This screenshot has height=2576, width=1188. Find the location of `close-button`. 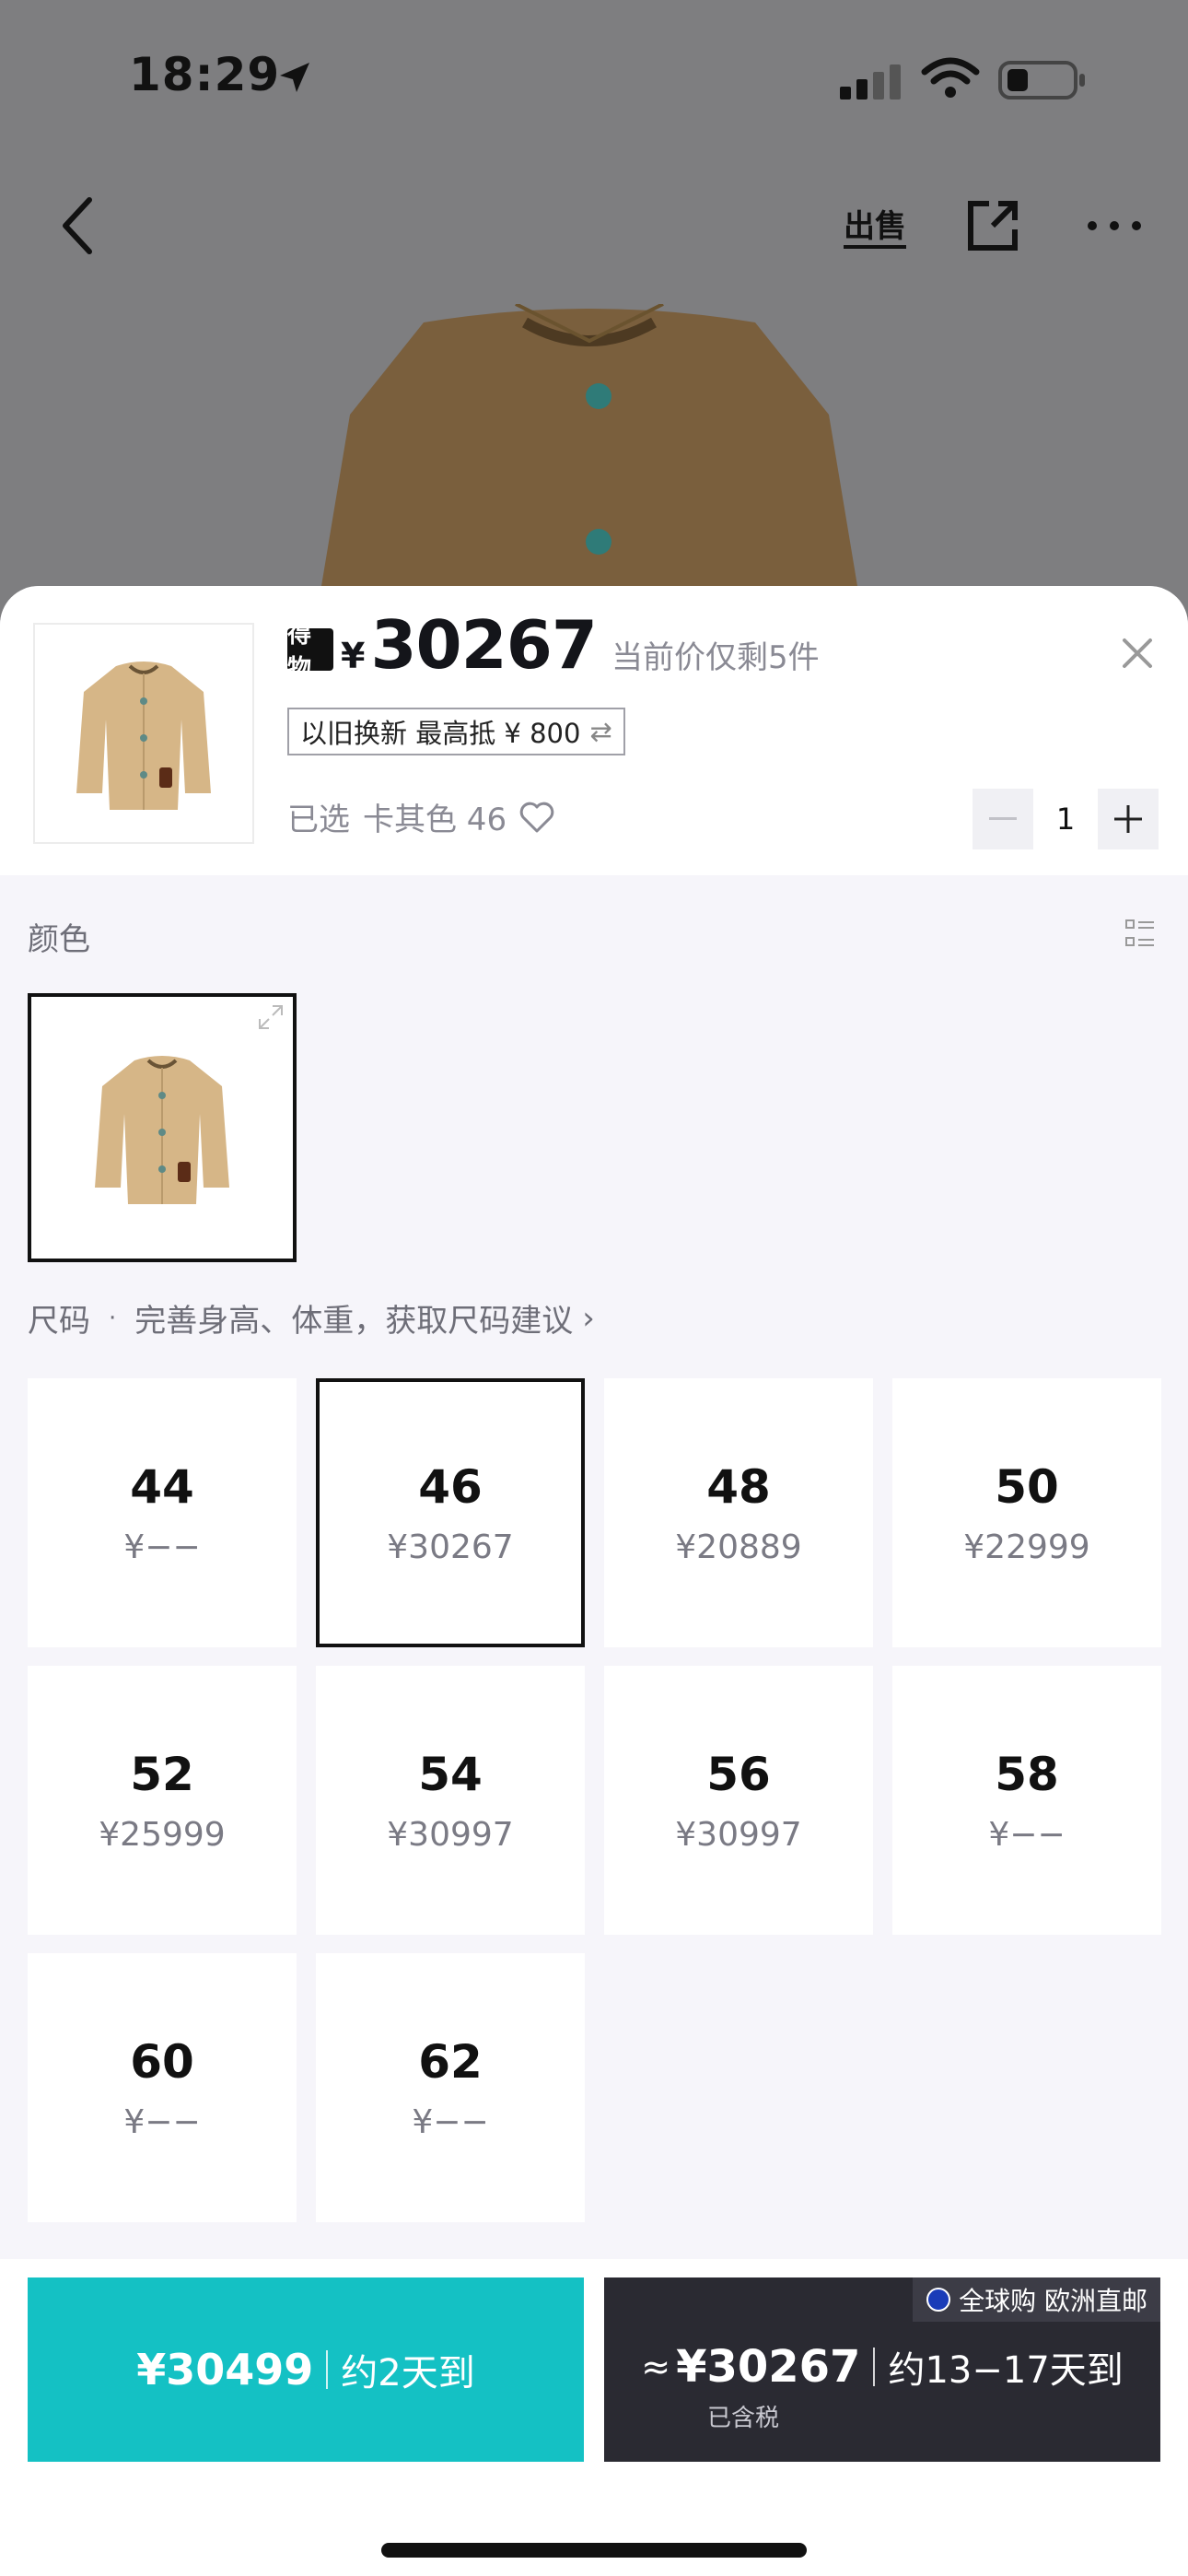

close-button is located at coordinates (1137, 653).